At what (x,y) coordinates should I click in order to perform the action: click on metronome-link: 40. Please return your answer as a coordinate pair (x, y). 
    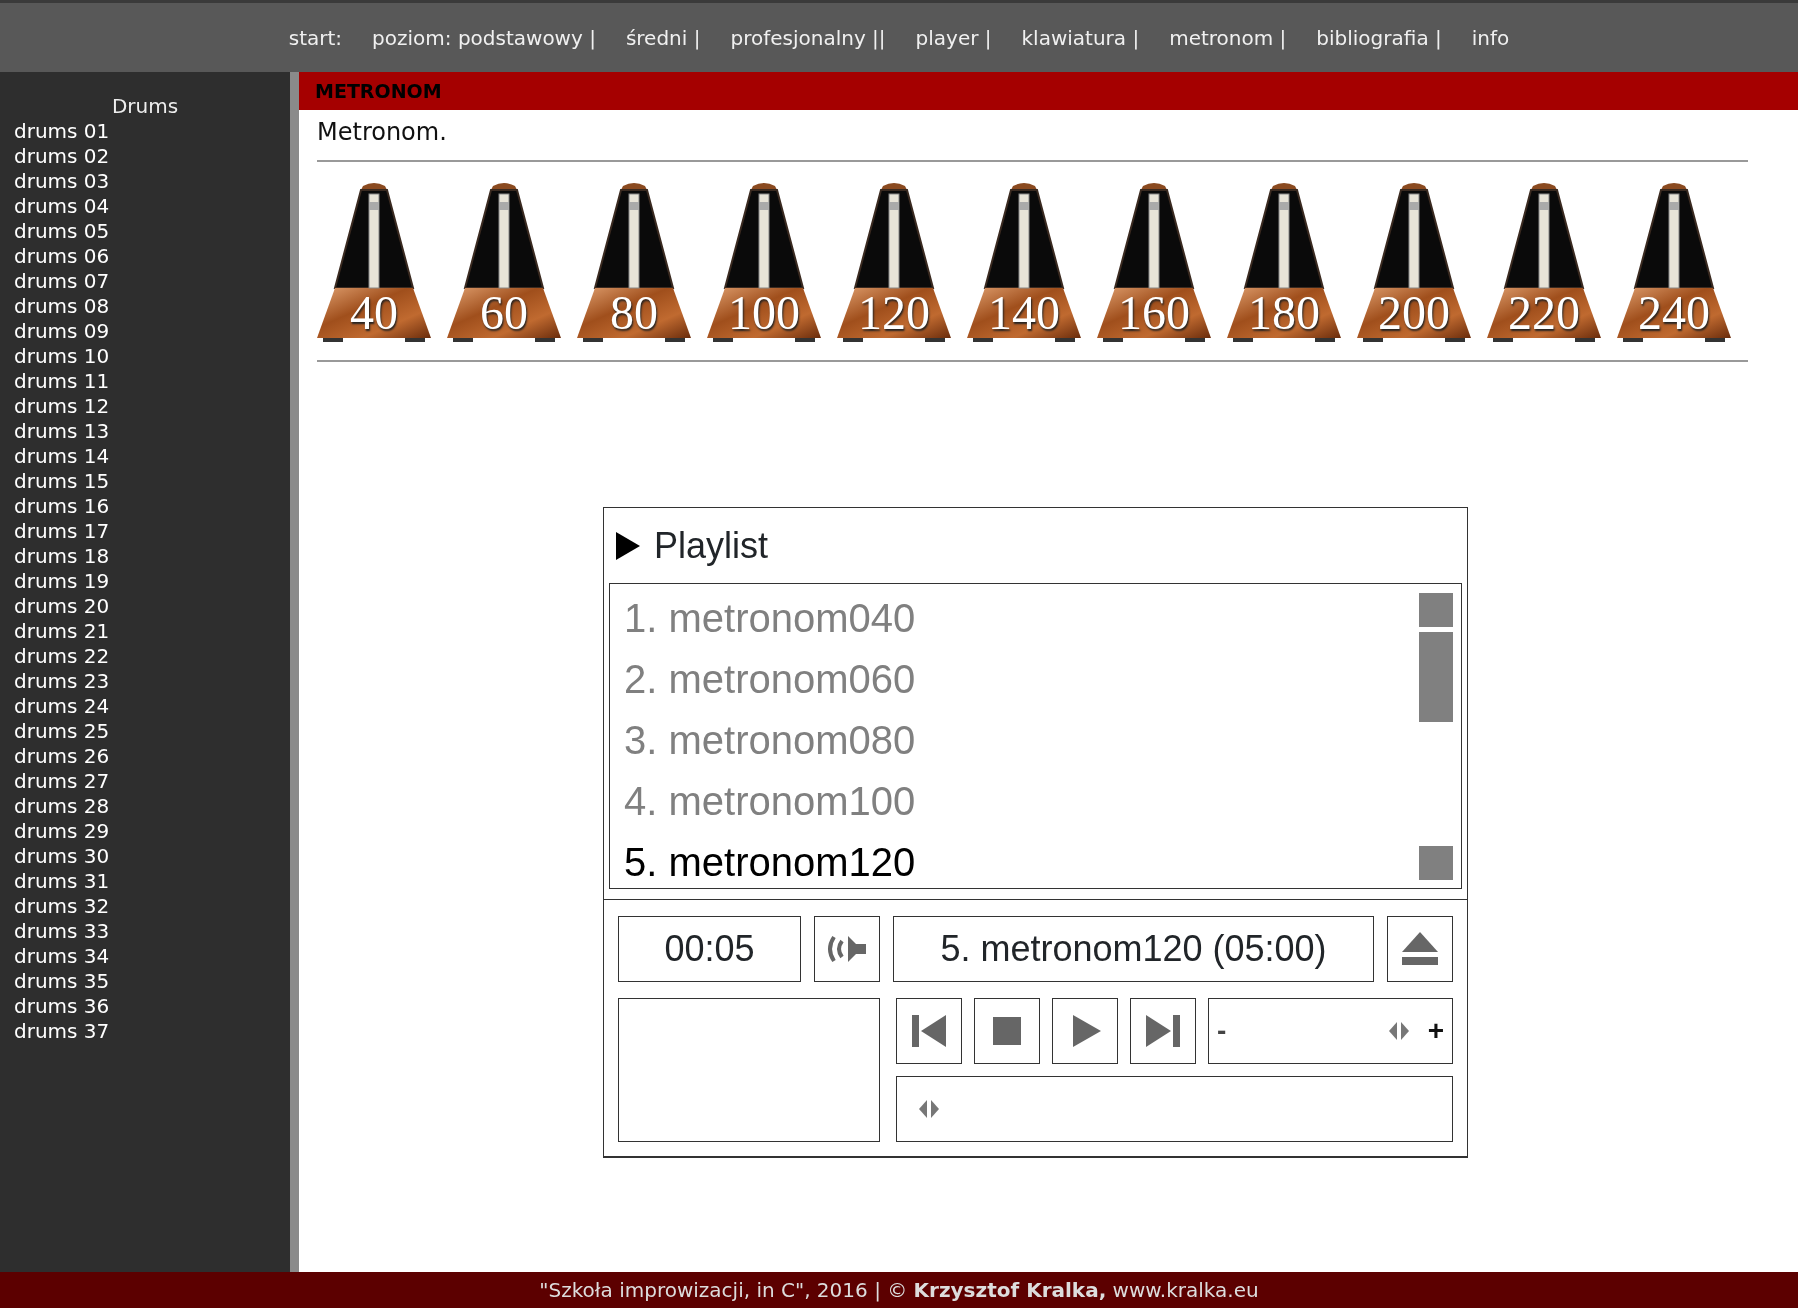
    Looking at the image, I should click on (374, 261).